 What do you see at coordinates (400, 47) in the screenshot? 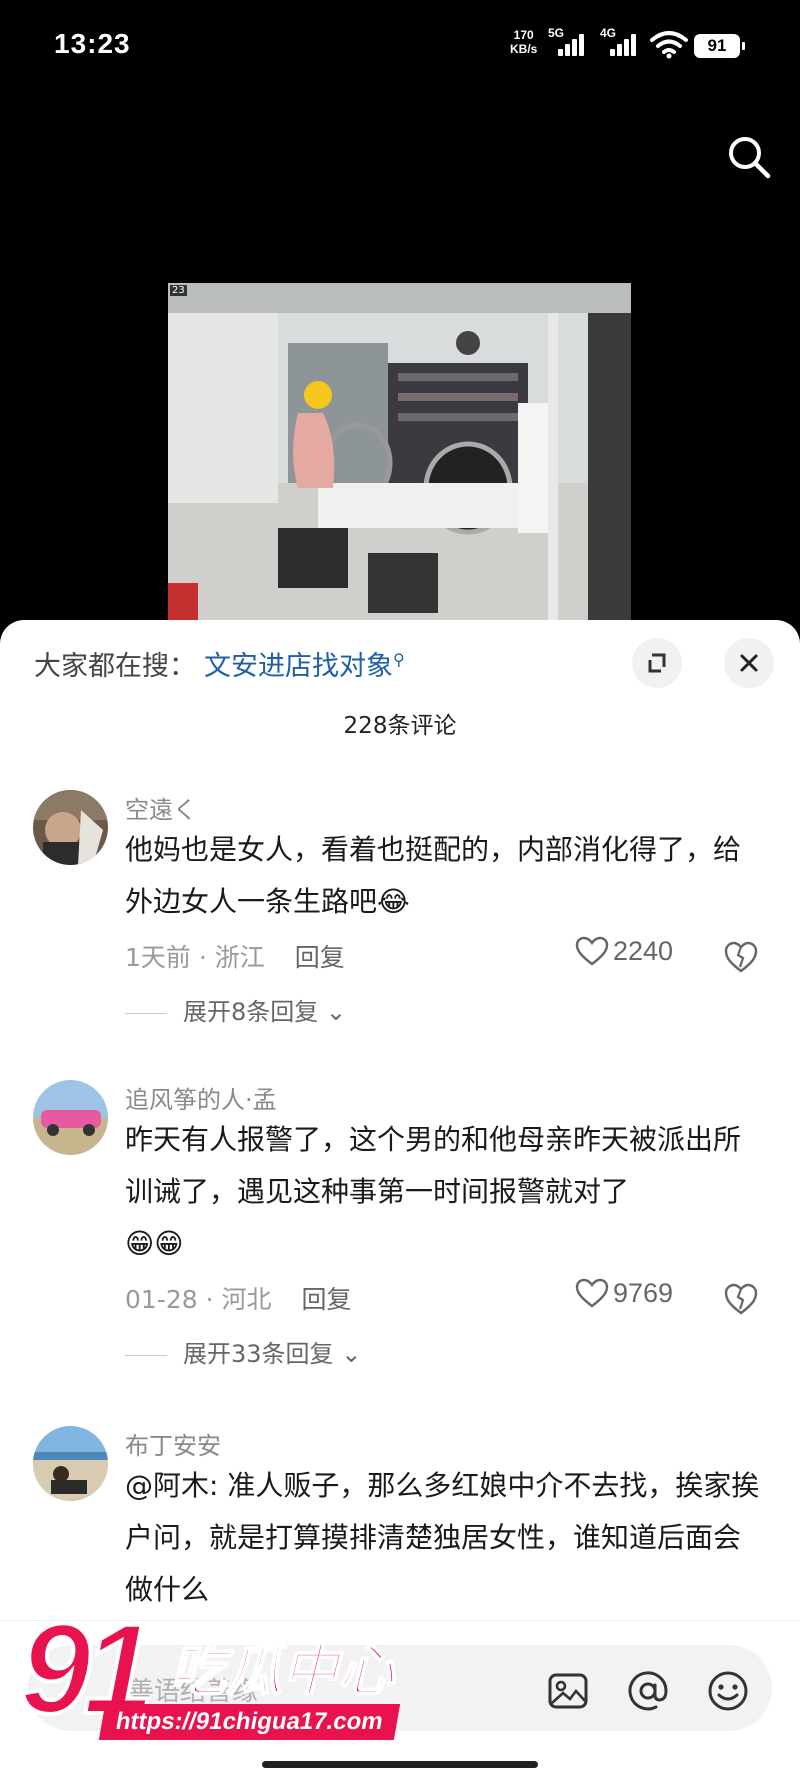
I see `status-bar: 13:23 170 KB/s 5G 4G 91` at bounding box center [400, 47].